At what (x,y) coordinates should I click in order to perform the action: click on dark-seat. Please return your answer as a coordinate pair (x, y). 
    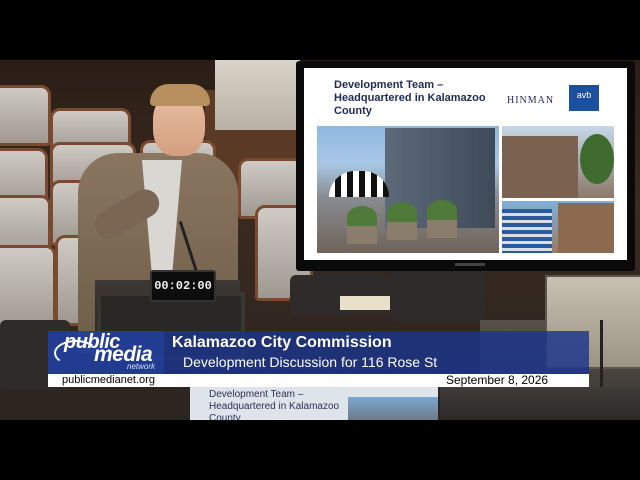
    Looking at the image, I should click on (437, 297).